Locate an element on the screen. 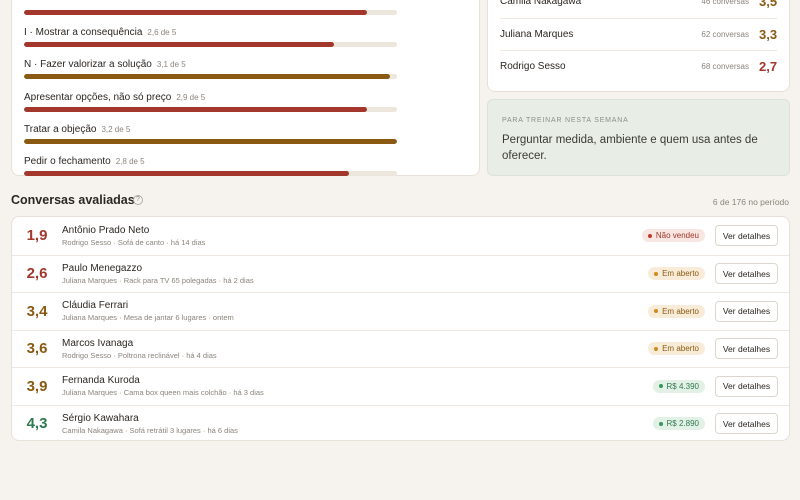  section-title: Conversas avaliadas is located at coordinates (73, 200).